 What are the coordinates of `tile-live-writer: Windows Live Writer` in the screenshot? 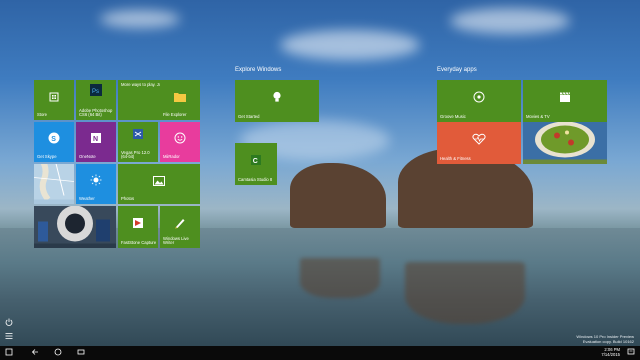 It's located at (180, 227).